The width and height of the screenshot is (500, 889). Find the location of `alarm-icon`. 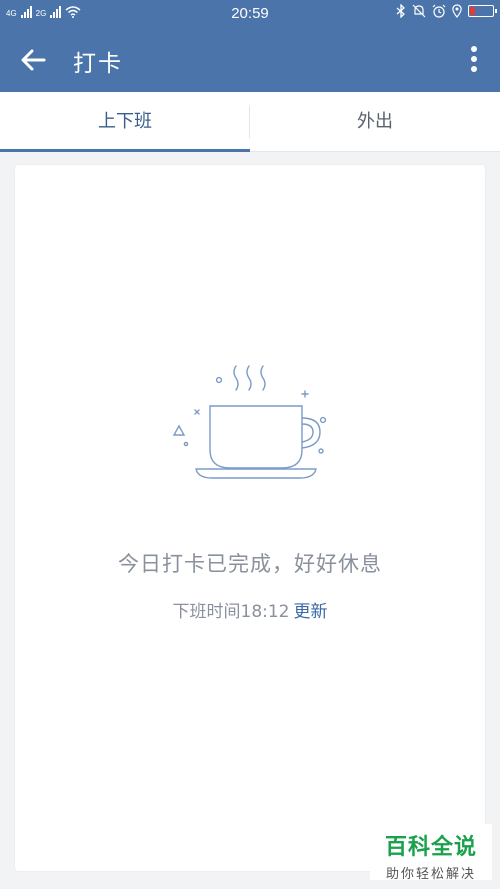

alarm-icon is located at coordinates (439, 11).